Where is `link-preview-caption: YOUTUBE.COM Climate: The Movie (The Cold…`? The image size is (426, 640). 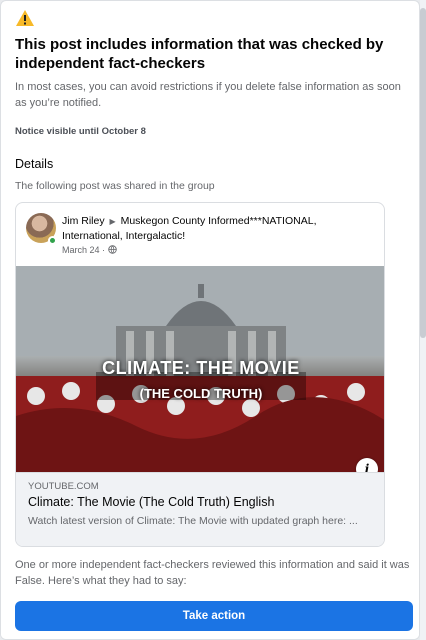 link-preview-caption: YOUTUBE.COM Climate: The Movie (The Cold… is located at coordinates (200, 509).